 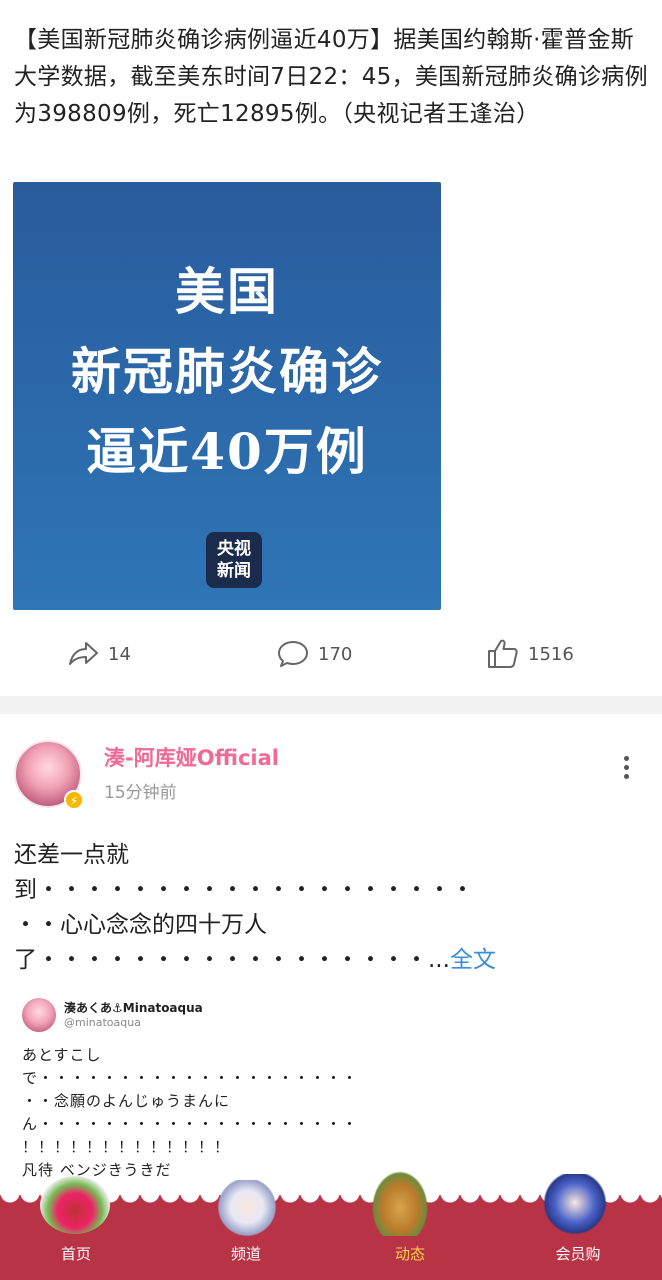 I want to click on headline-line-1: 美国, so click(x=227, y=291).